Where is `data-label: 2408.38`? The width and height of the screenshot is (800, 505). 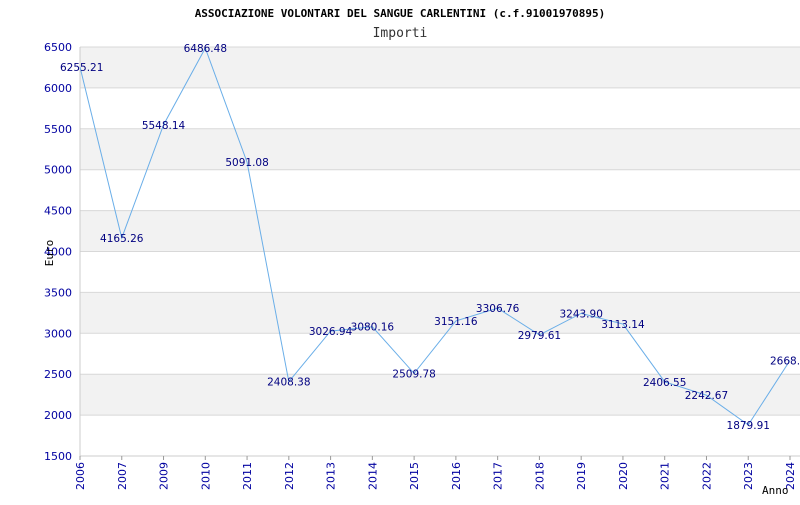 data-label: 2408.38 is located at coordinates (288, 383).